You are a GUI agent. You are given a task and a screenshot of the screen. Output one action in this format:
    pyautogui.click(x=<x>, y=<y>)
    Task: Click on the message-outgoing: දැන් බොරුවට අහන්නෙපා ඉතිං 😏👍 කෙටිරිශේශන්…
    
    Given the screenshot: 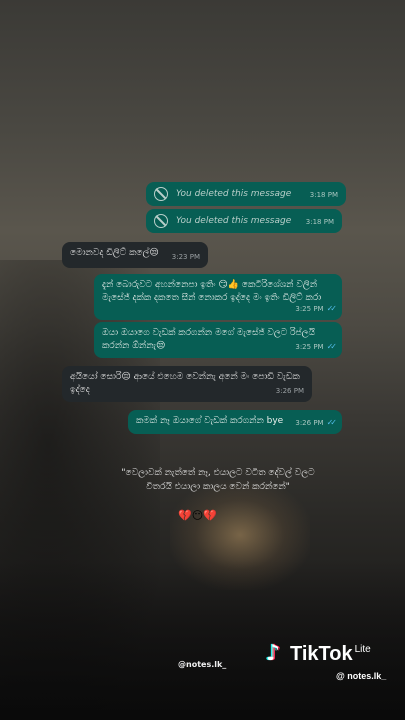 What is the action you would take?
    pyautogui.click(x=218, y=297)
    